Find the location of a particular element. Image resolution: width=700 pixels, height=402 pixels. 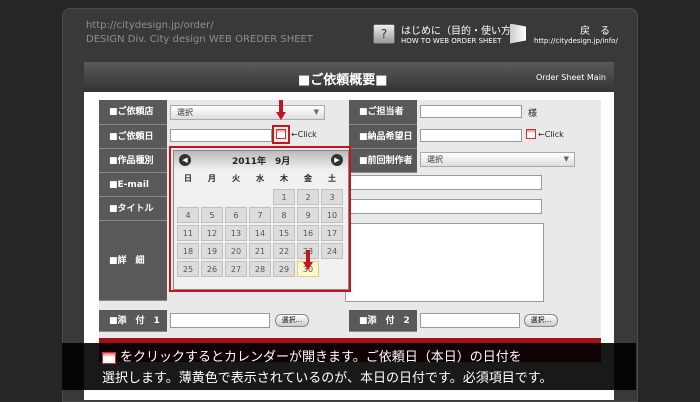

how-to-button: ? はじめに（目的・使い方） HOW TO WEB ORDER SHEET is located at coordinates (447, 33).